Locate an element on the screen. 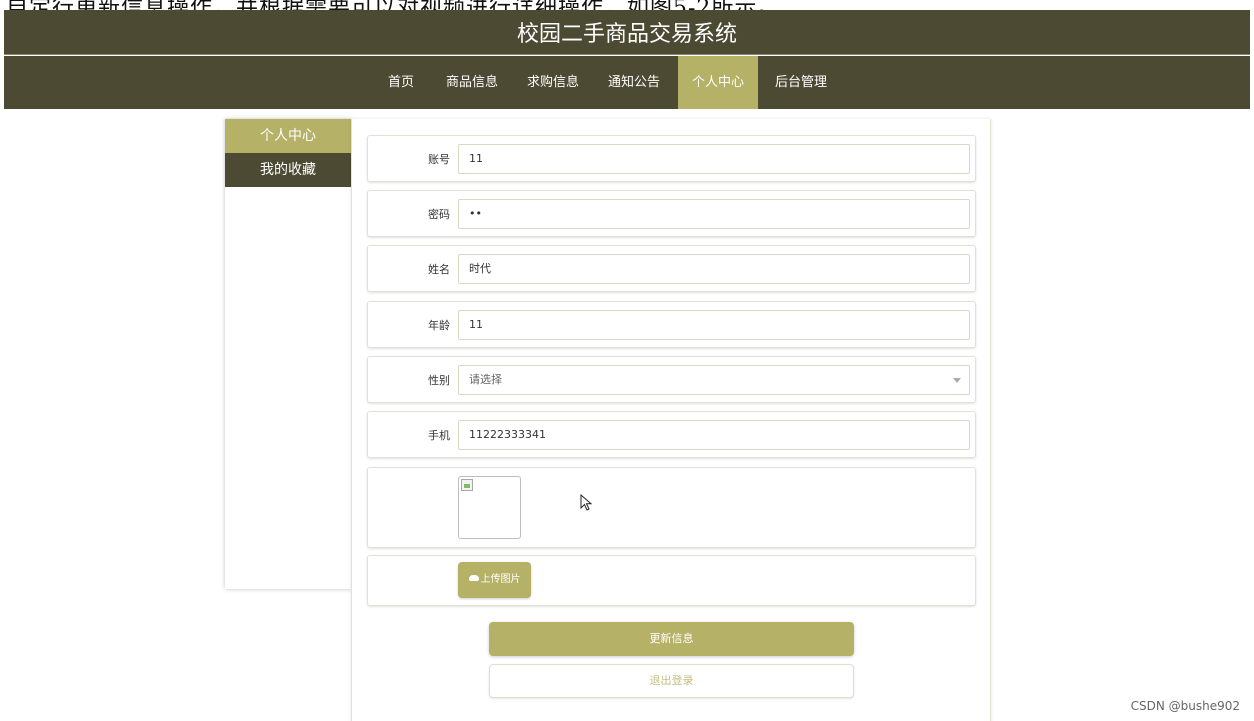  form-row-password: 密码 •• is located at coordinates (671, 213).